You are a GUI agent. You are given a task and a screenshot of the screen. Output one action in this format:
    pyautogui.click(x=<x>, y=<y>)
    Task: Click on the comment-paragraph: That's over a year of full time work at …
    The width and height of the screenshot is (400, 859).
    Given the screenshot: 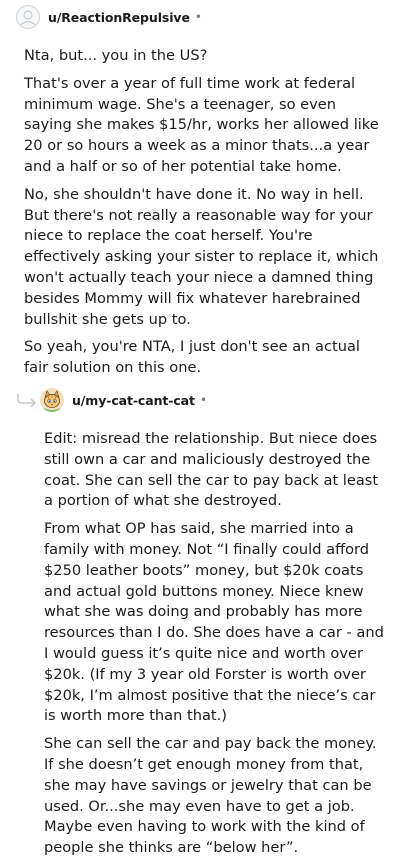 What is the action you would take?
    pyautogui.click(x=201, y=124)
    